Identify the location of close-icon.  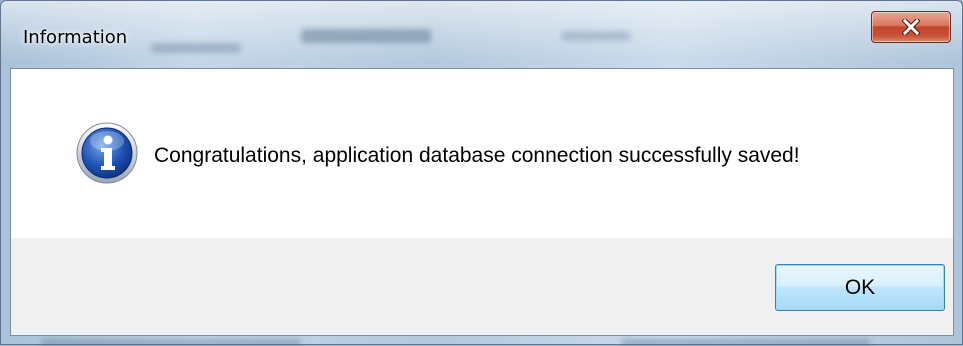
(911, 27).